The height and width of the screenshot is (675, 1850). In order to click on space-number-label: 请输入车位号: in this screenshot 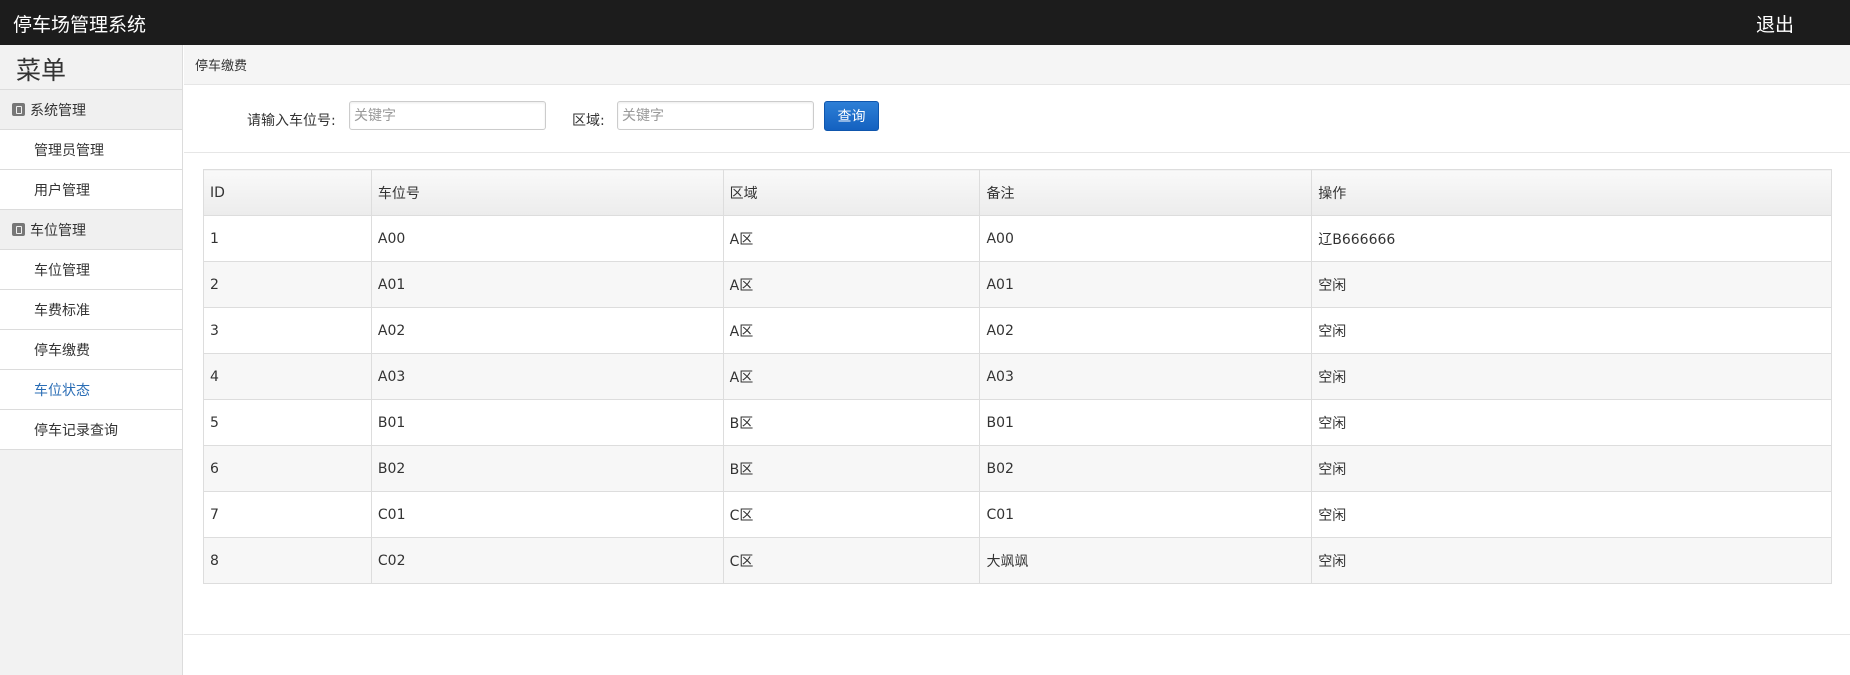, I will do `click(291, 121)`.